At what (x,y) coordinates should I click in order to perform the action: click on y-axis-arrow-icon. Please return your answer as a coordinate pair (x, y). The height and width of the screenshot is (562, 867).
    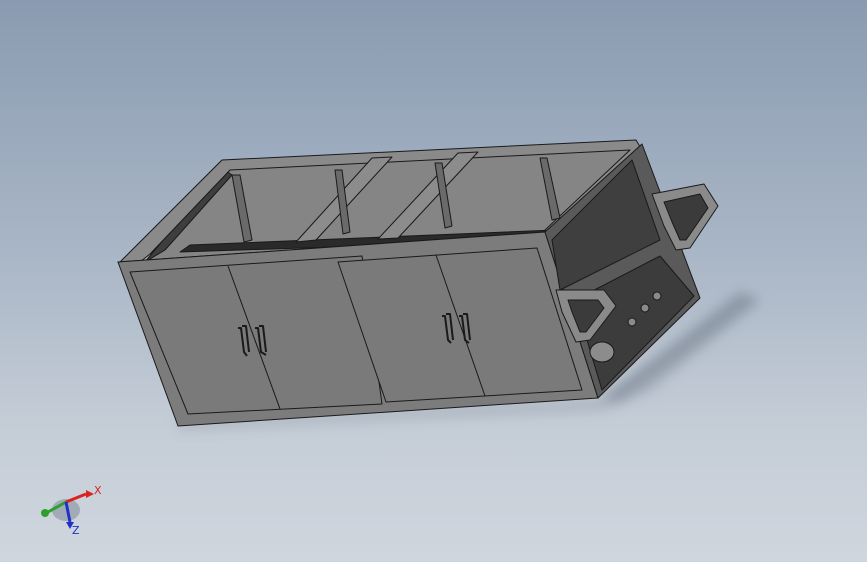
    Looking at the image, I should click on (45, 513).